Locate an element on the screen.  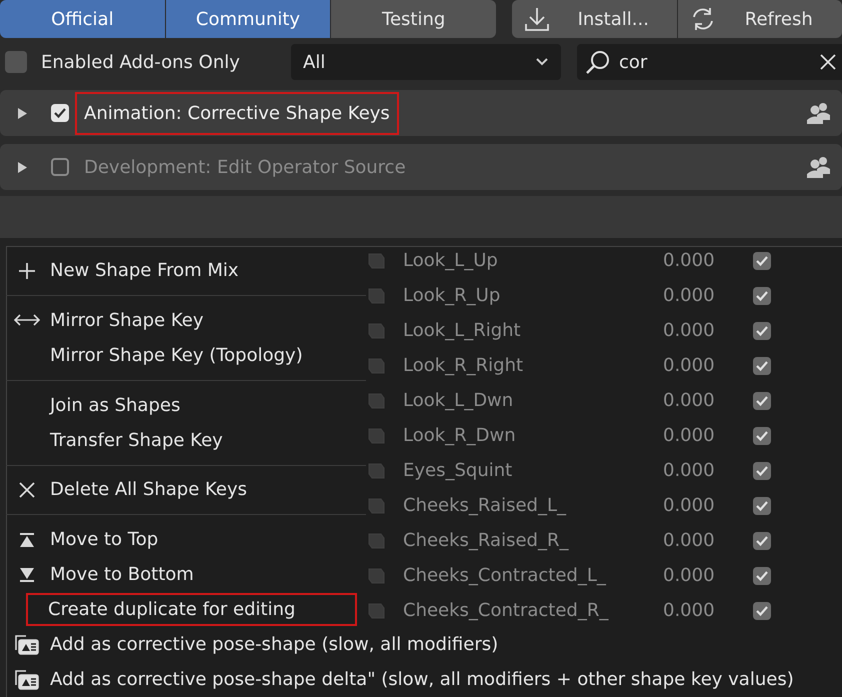
menu-item-label: Add as corrective pose-shape delta" (slow, all modifiers + other shape key values) is located at coordinates (422, 680).